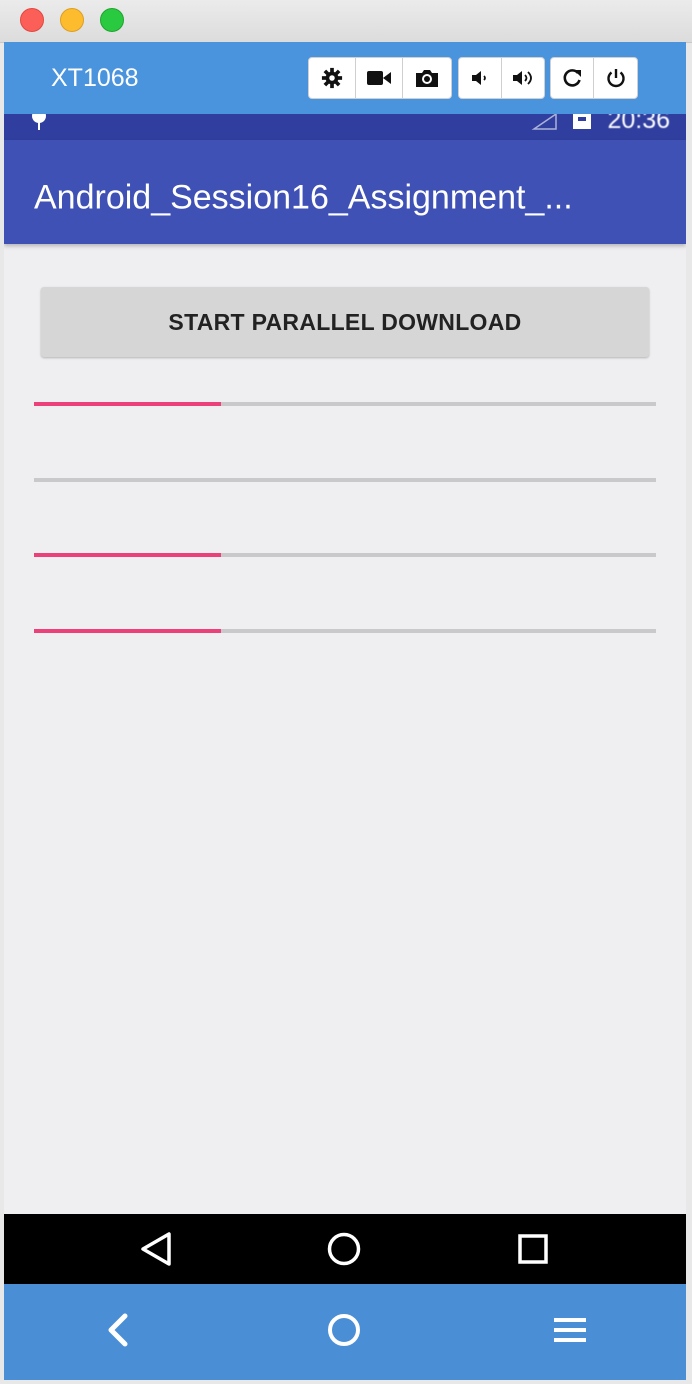 Image resolution: width=692 pixels, height=1384 pixels. I want to click on recents-square-icon, so click(533, 1249).